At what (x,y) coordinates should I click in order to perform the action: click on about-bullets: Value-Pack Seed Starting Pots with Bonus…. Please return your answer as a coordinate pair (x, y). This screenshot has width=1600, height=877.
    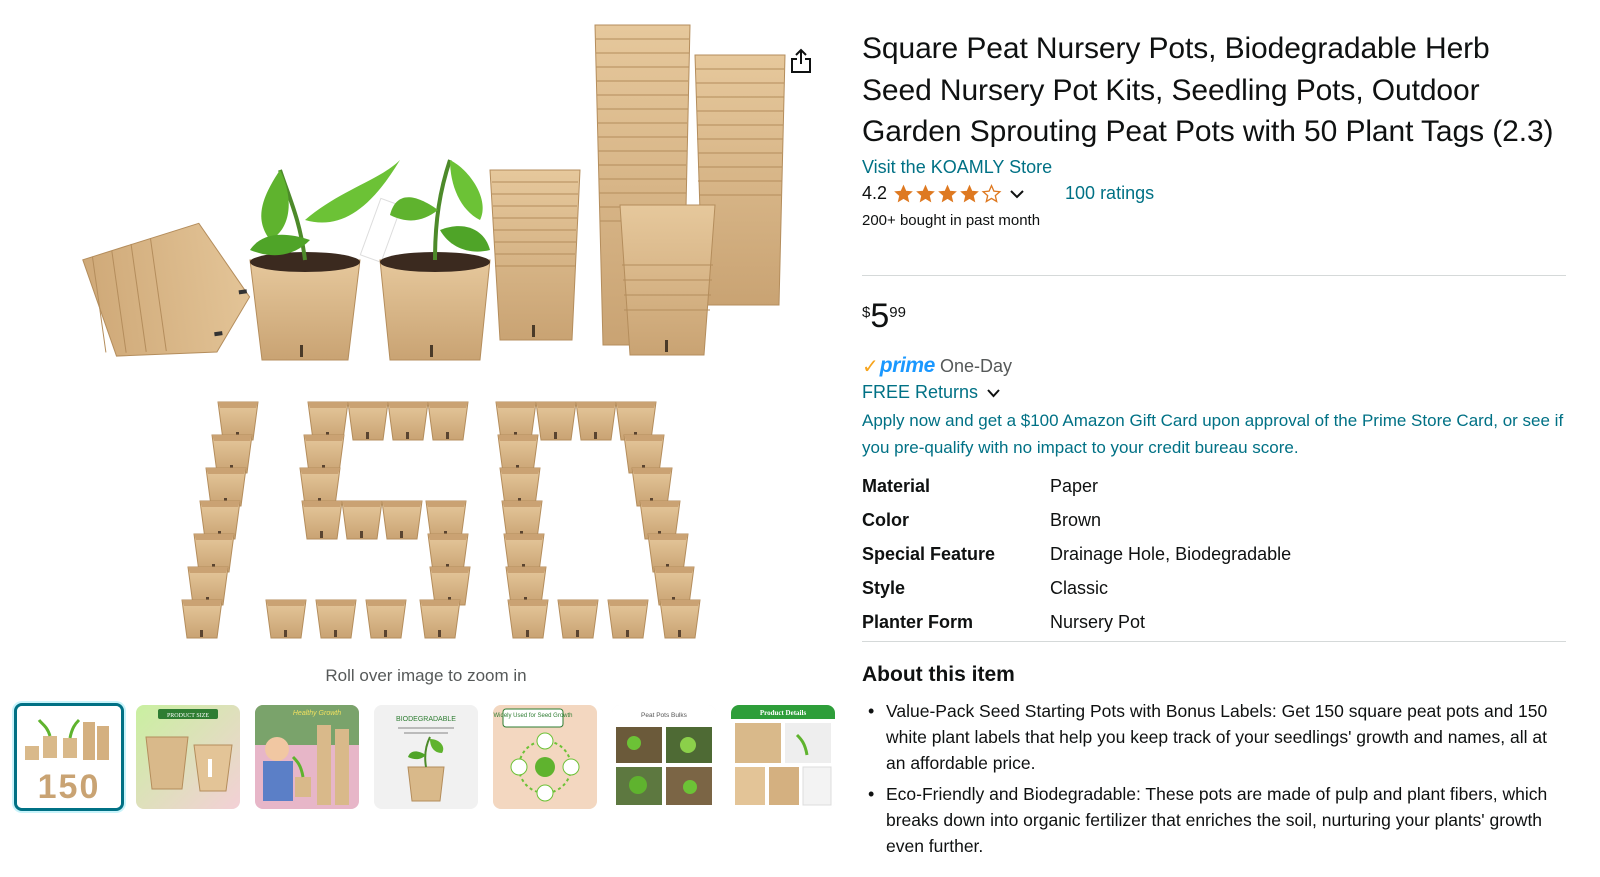
    Looking at the image, I should click on (1212, 781).